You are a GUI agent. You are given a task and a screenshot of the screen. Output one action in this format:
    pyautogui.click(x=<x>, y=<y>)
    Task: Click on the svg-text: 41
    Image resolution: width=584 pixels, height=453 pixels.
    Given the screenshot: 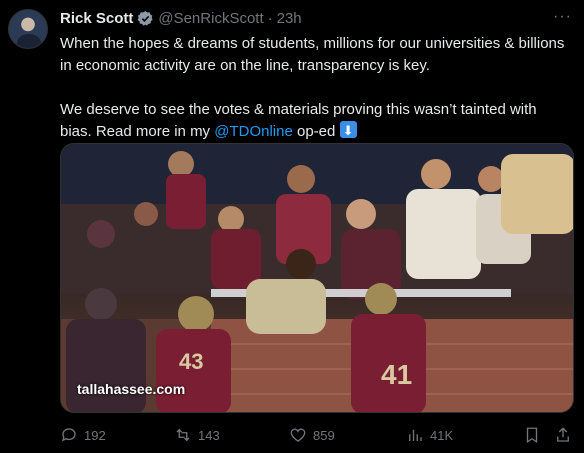 What is the action you would take?
    pyautogui.click(x=396, y=374)
    